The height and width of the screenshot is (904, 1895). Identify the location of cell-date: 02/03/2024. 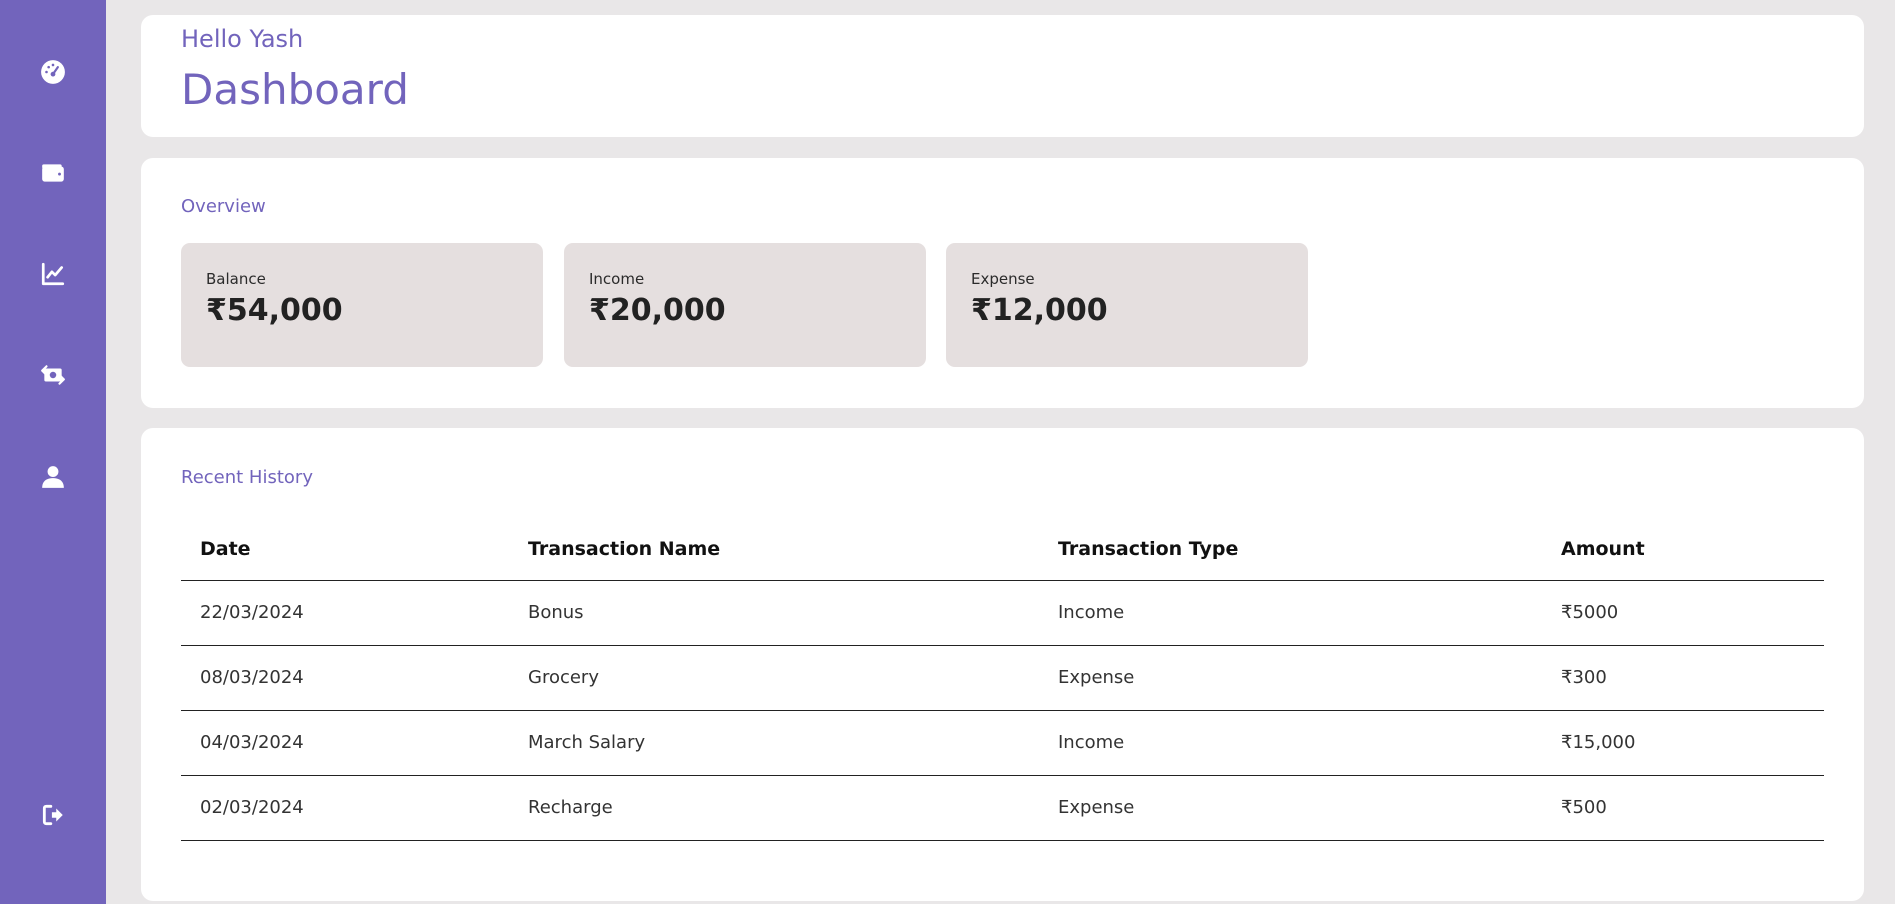
(345, 808).